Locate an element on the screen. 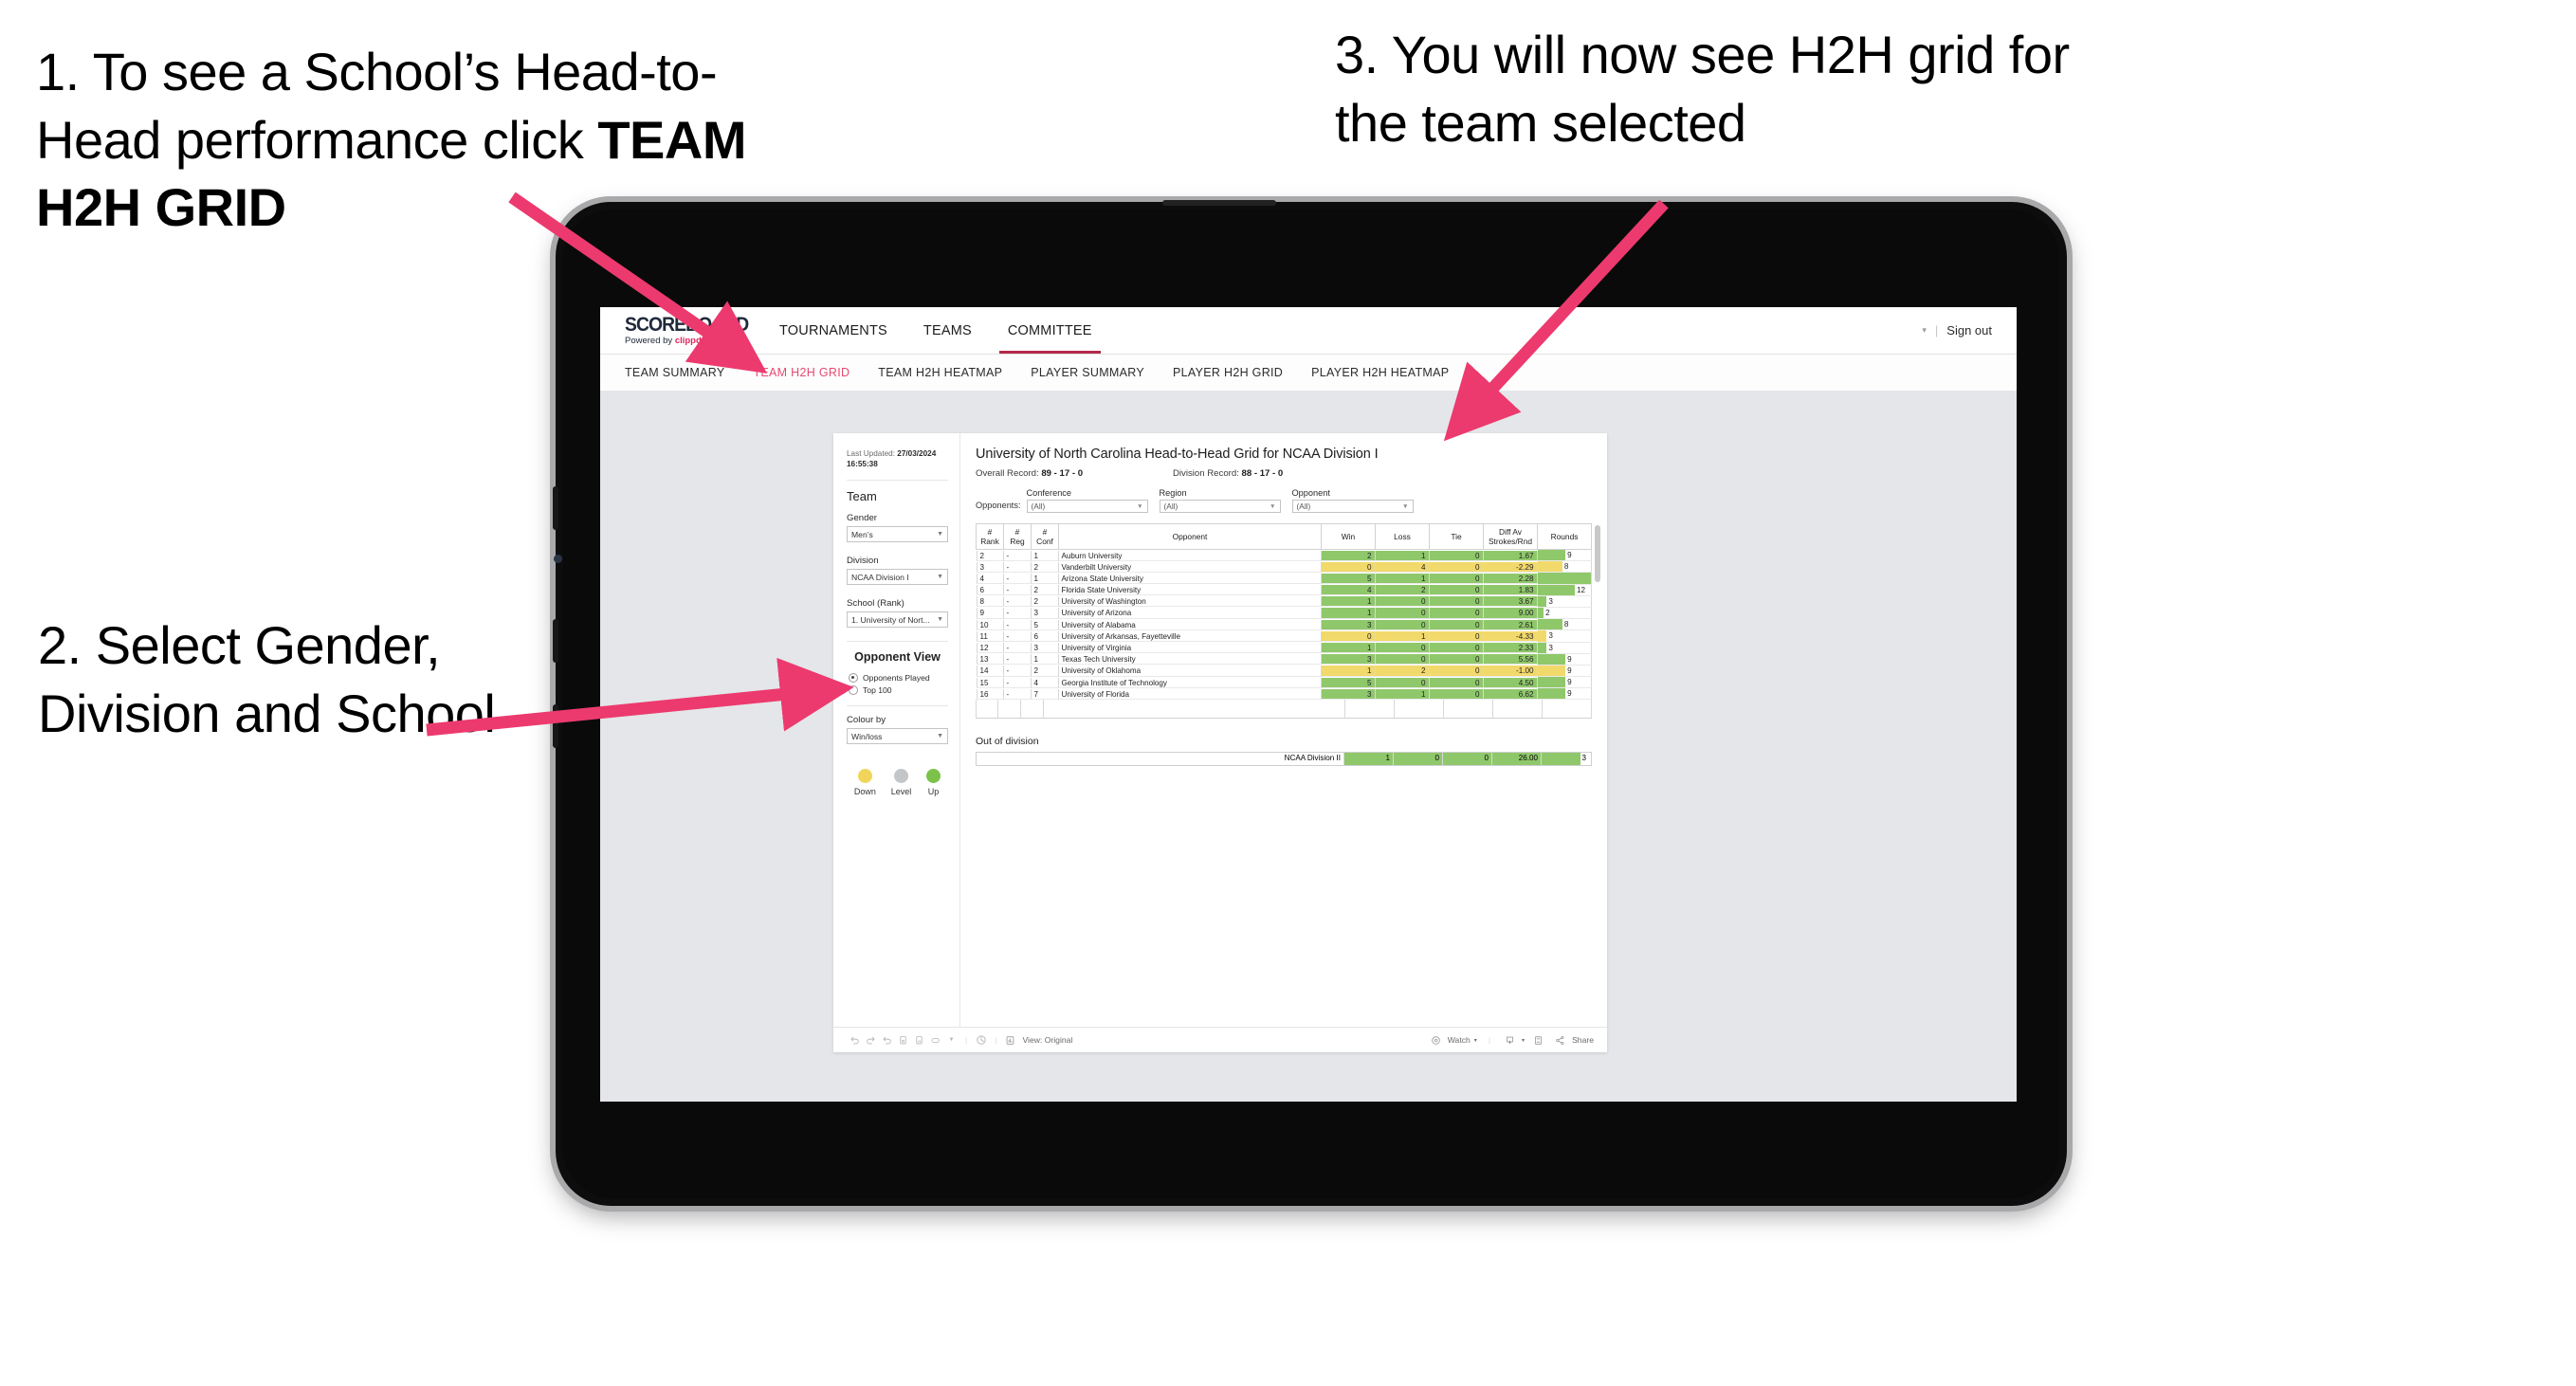 The height and width of the screenshot is (1386, 2576). division-select: NCAA Division I ▼ is located at coordinates (897, 577).